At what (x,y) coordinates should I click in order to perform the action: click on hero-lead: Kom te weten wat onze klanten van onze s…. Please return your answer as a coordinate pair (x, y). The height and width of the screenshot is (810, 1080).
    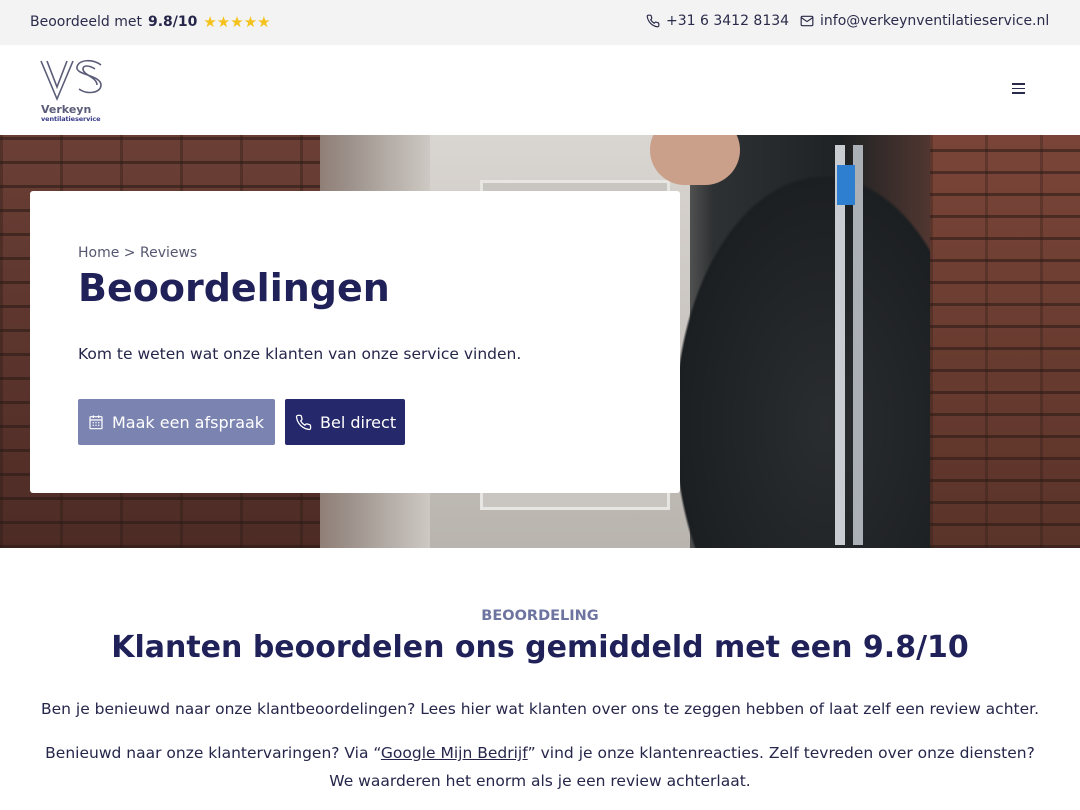
    Looking at the image, I should click on (300, 354).